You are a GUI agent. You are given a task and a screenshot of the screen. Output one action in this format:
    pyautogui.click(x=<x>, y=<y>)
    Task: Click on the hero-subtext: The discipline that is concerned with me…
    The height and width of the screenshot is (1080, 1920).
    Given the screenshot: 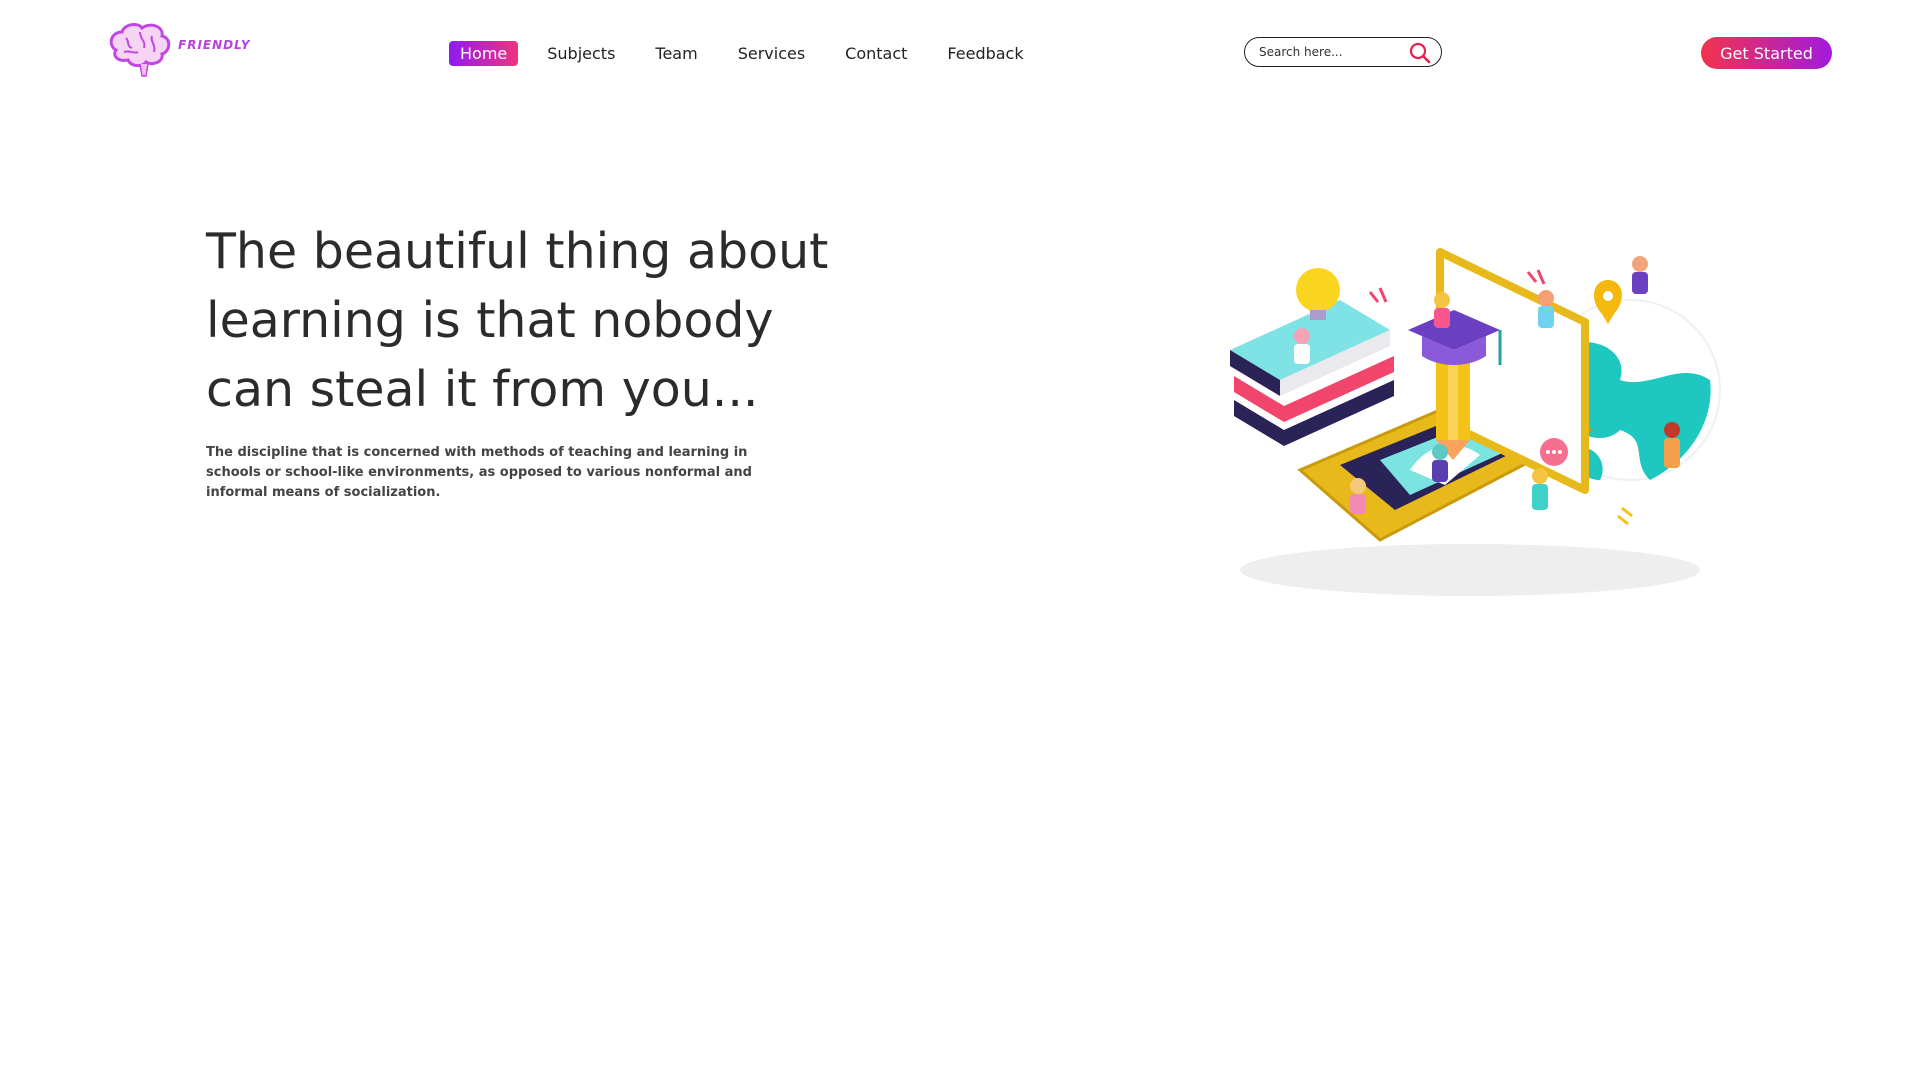 What is the action you would take?
    pyautogui.click(x=479, y=472)
    